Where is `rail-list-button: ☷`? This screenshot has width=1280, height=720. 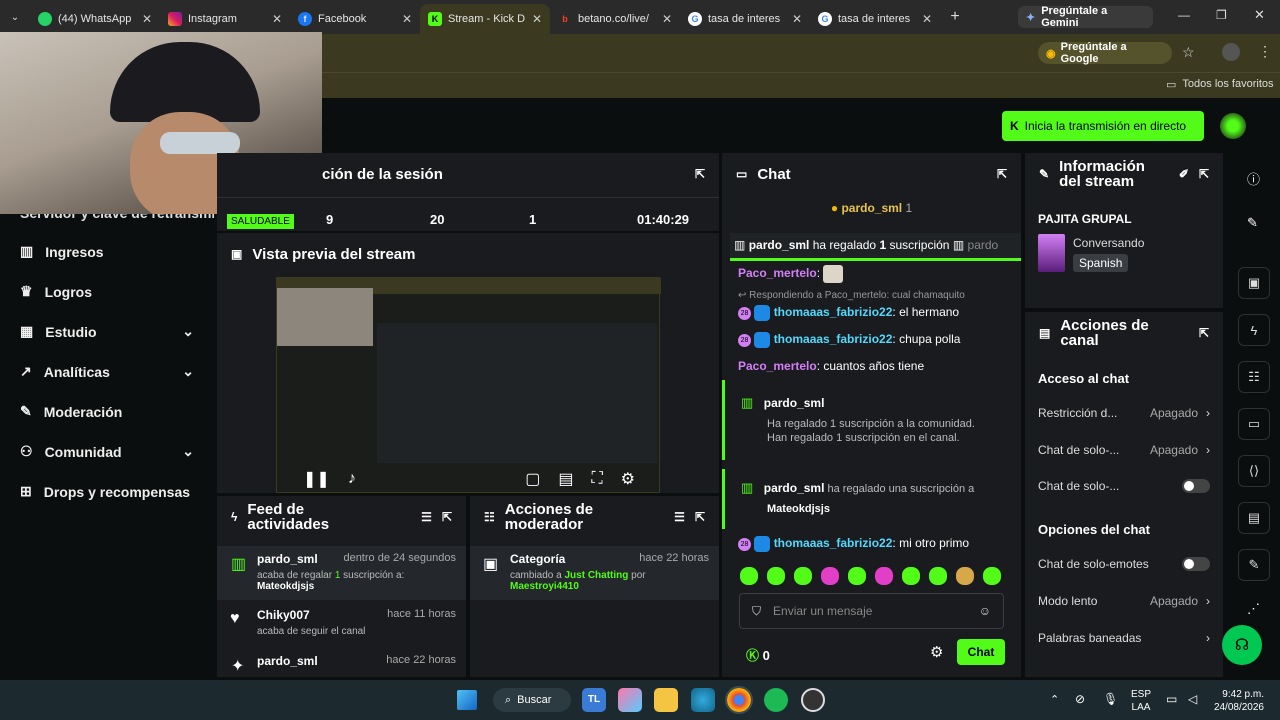 rail-list-button: ☷ is located at coordinates (1254, 377).